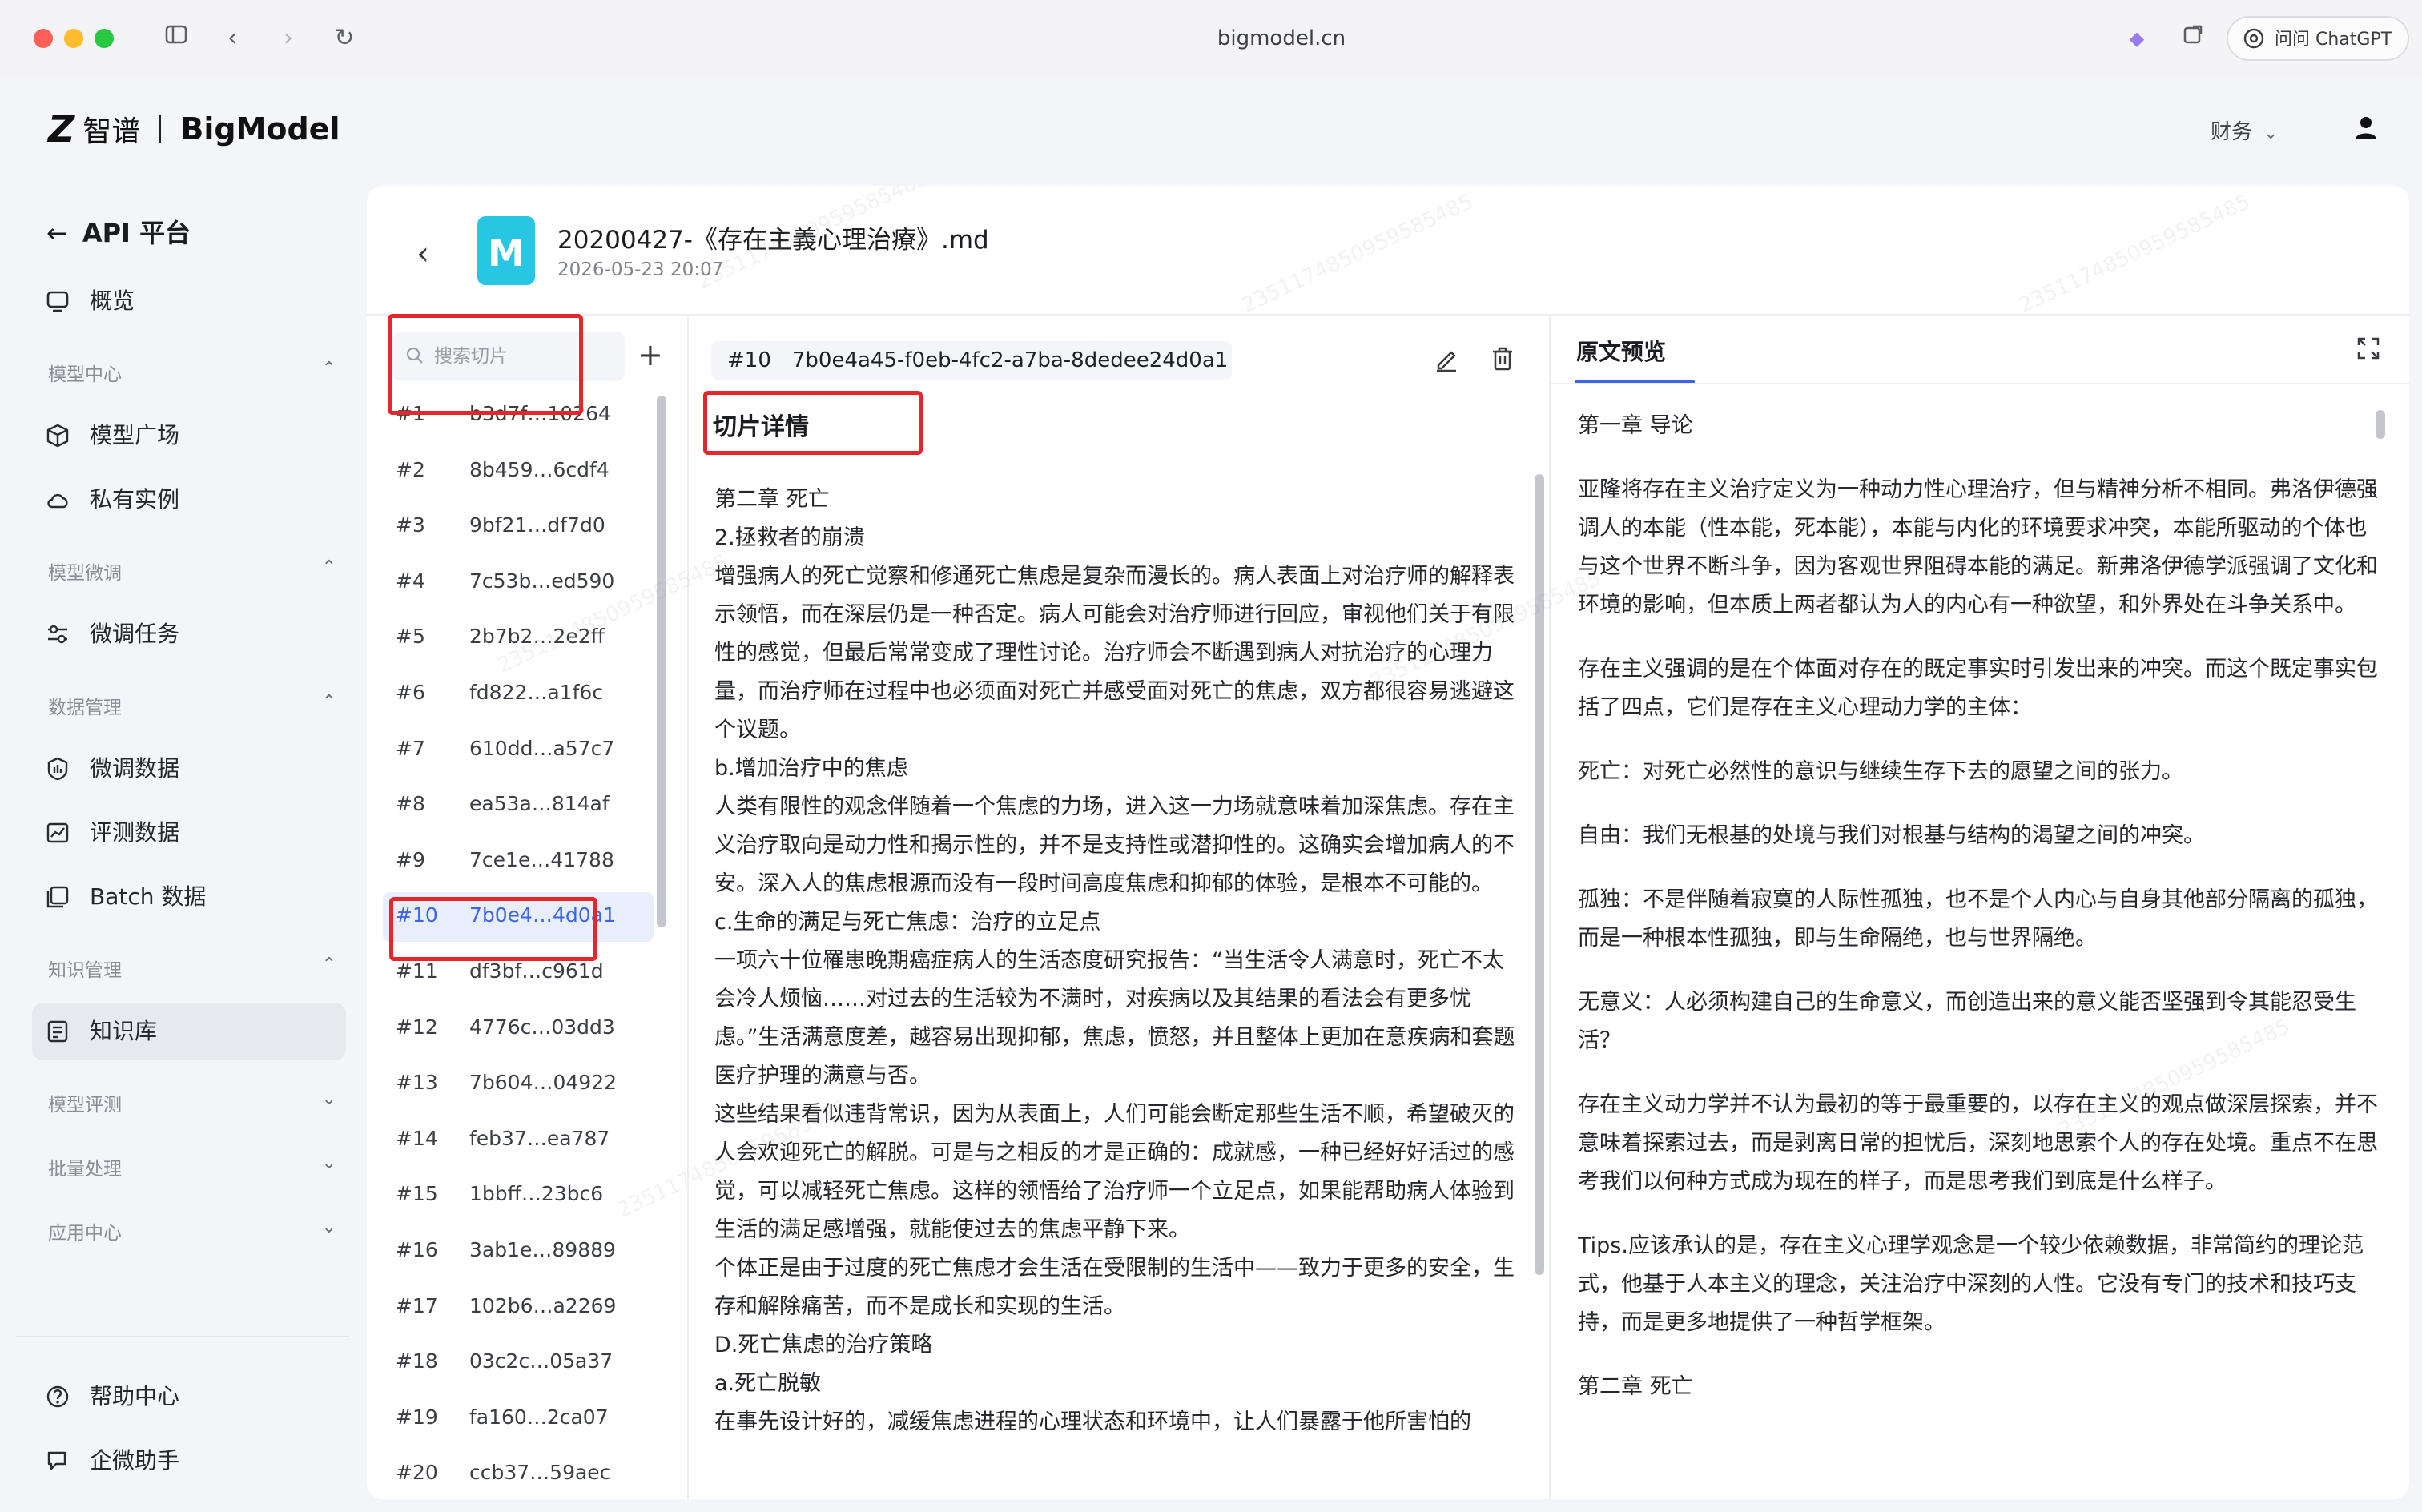 This screenshot has height=1512, width=2422. Describe the element at coordinates (192, 968) in the screenshot. I see `section-knowledge-mgmt: 知识管理 ⌃` at that location.